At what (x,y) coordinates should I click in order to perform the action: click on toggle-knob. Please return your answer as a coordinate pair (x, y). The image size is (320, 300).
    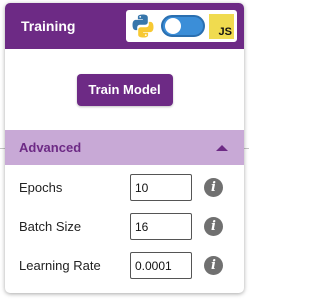
    Looking at the image, I should click on (173, 26).